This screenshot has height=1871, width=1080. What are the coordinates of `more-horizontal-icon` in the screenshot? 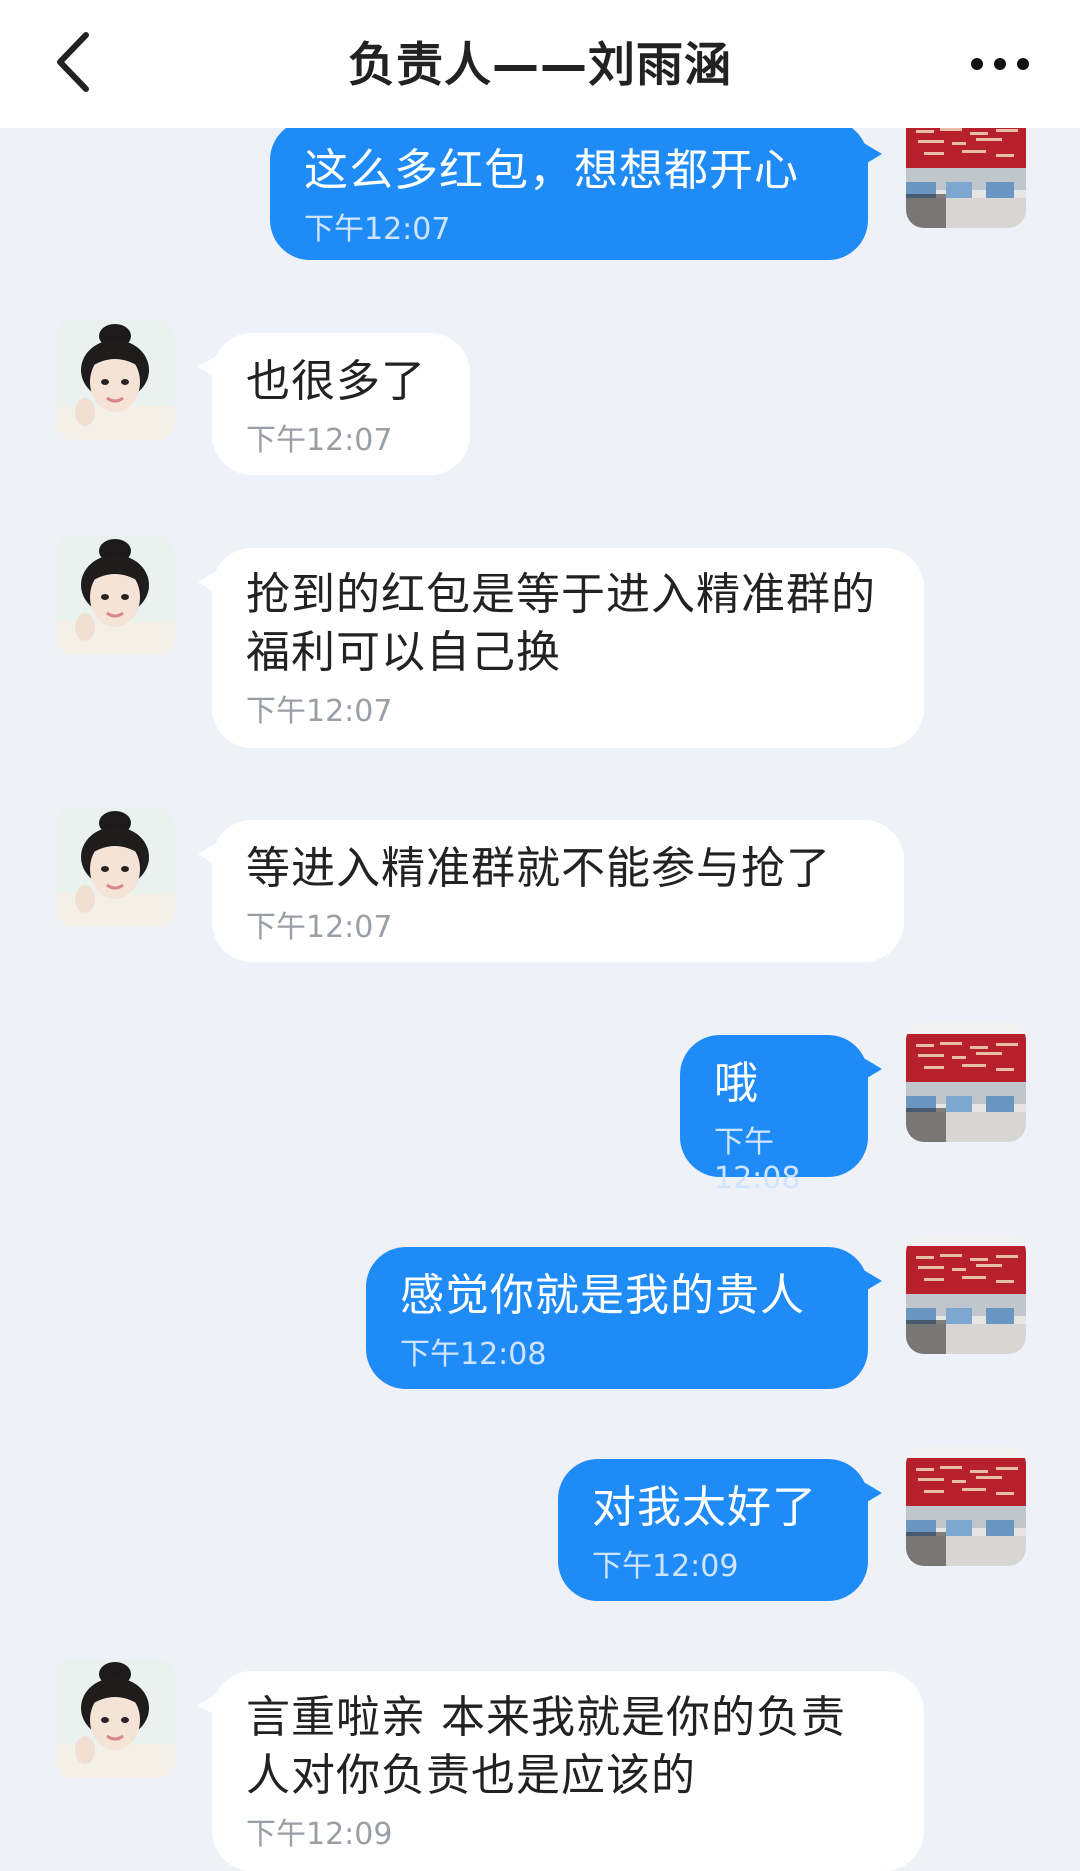 It's located at (977, 64).